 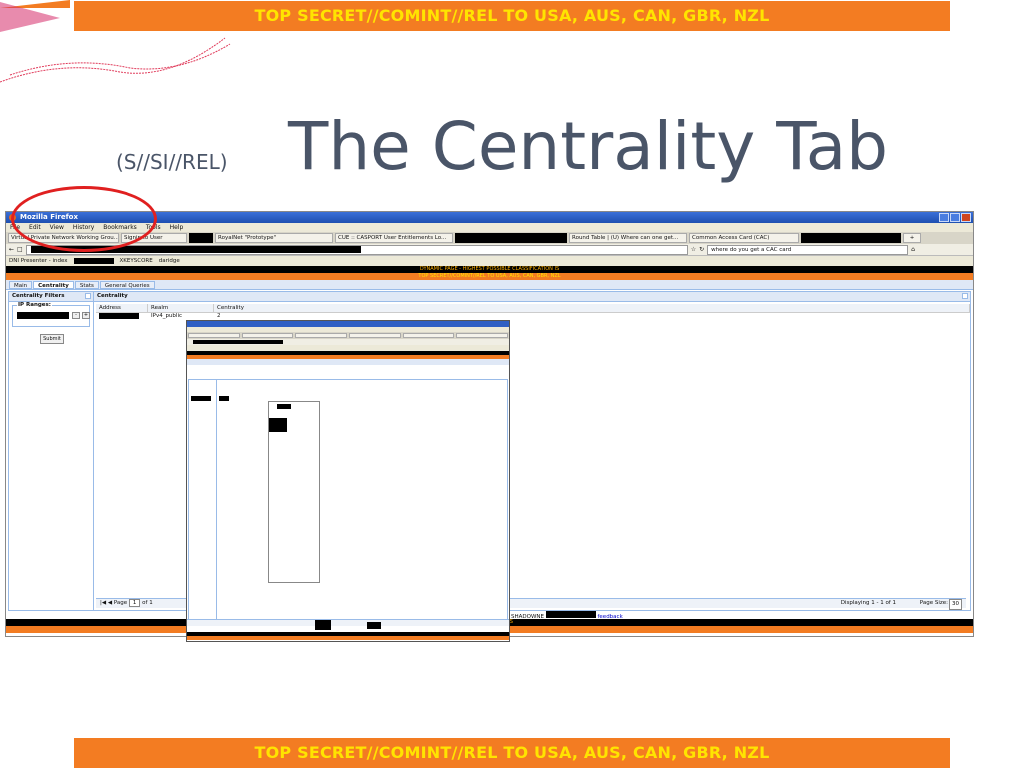 I want to click on column-header-centrality: Centrality, so click(x=592, y=308).